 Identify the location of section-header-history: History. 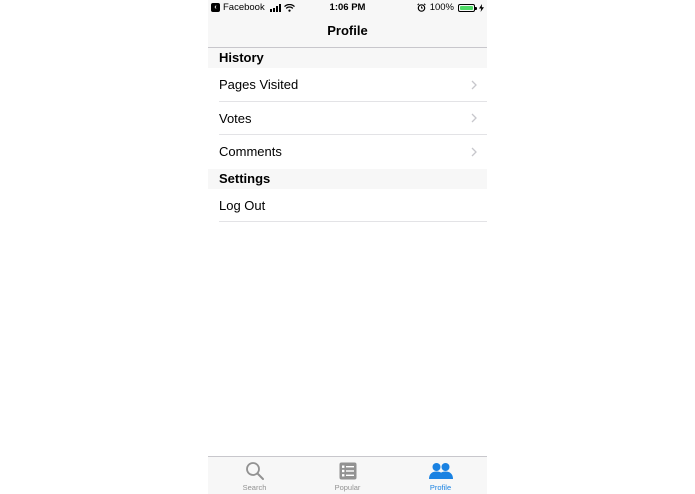
(347, 58).